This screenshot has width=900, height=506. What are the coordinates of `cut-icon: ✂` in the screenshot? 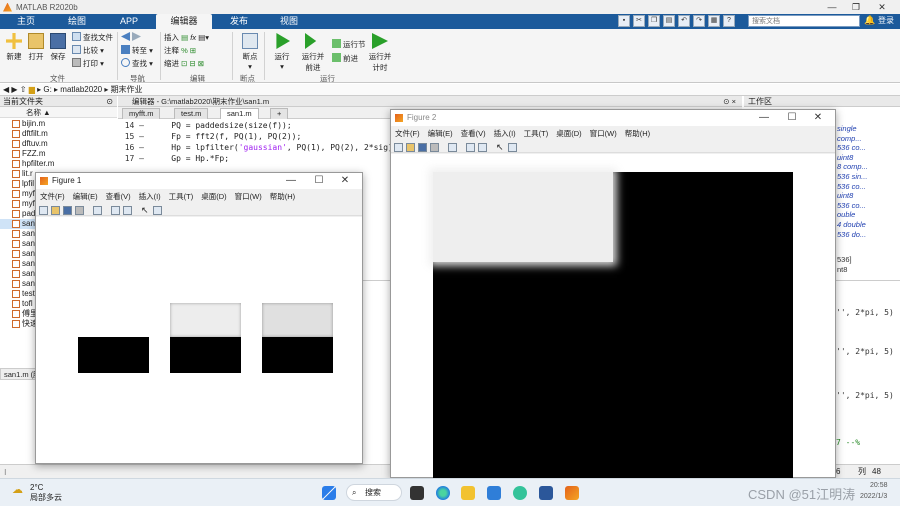 It's located at (639, 21).